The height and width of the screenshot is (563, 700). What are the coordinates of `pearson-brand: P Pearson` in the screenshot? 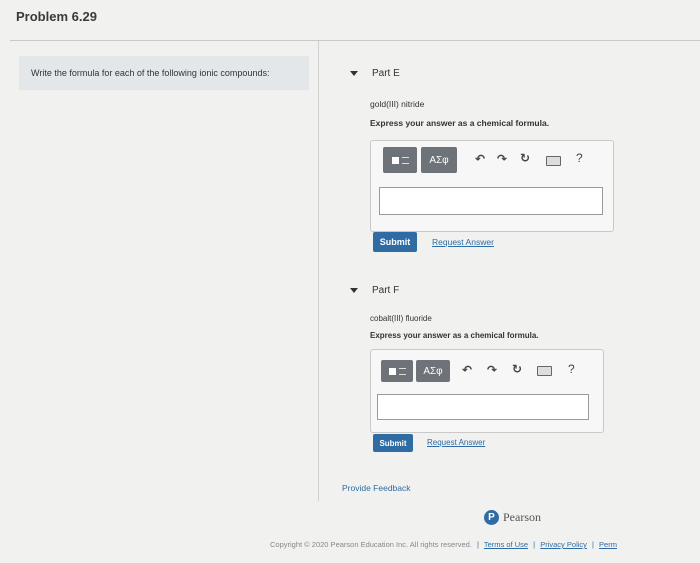 It's located at (512, 517).